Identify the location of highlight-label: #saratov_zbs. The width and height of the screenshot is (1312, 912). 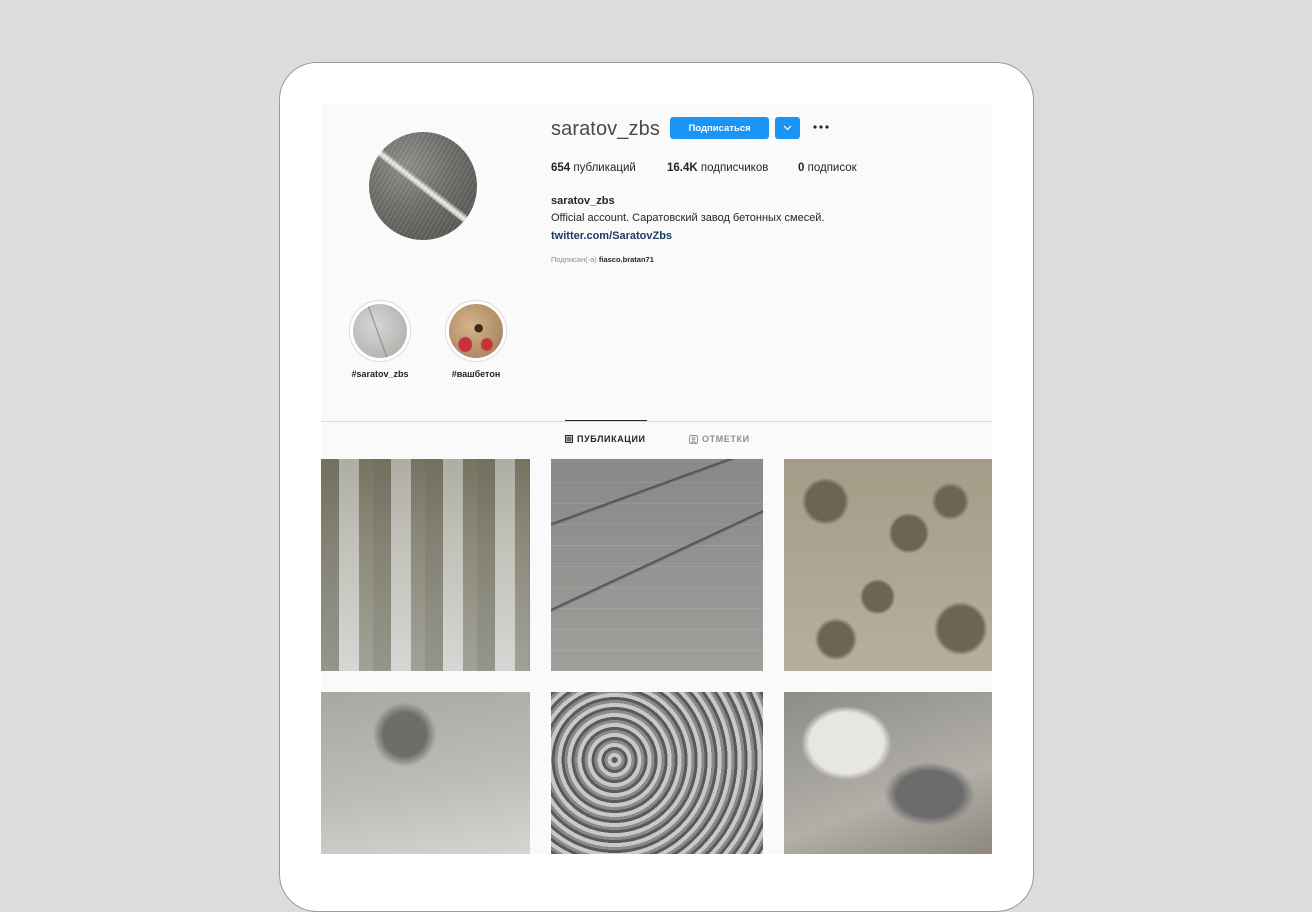
(380, 374).